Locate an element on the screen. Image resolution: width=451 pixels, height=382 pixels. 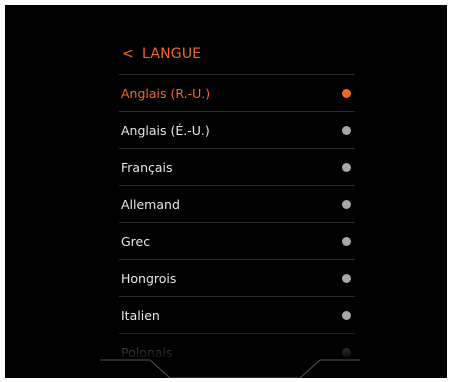
chevron-left-icon: < is located at coordinates (132, 54).